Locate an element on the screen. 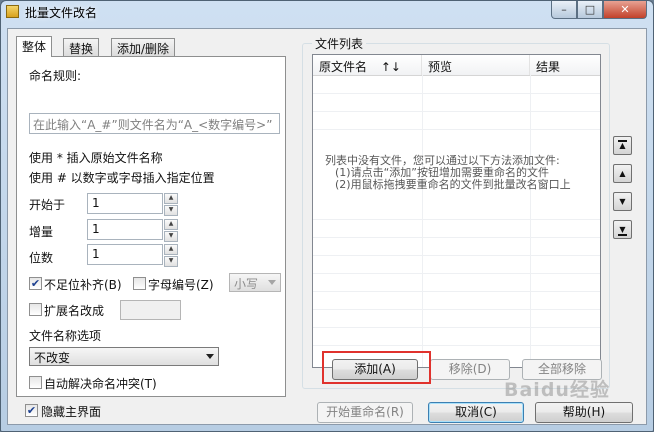 The height and width of the screenshot is (432, 654). tab-overall-label: 整体 is located at coordinates (34, 47).